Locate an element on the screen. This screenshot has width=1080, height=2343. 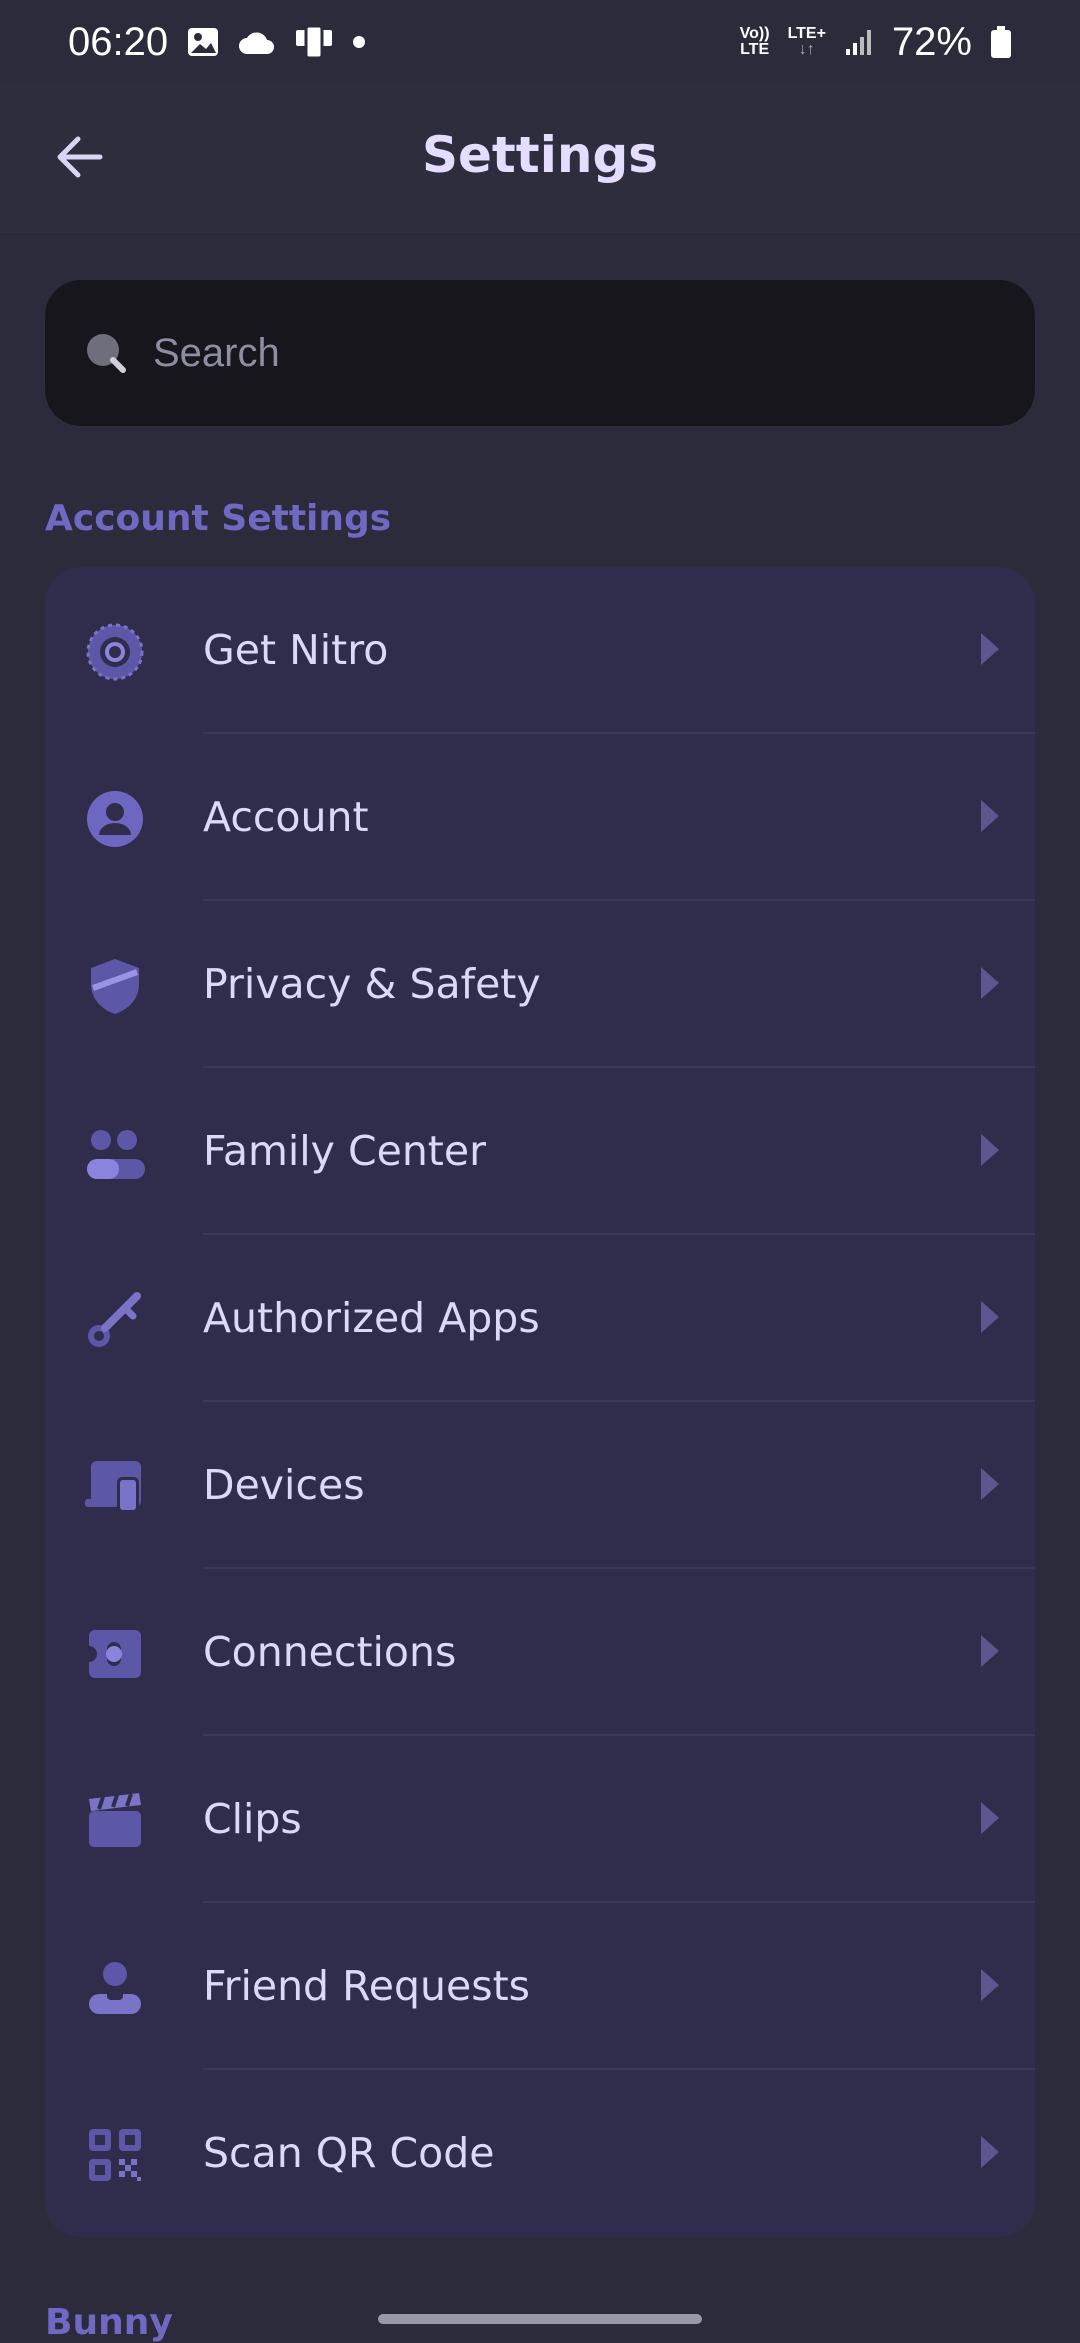
gallery-icon is located at coordinates (203, 42).